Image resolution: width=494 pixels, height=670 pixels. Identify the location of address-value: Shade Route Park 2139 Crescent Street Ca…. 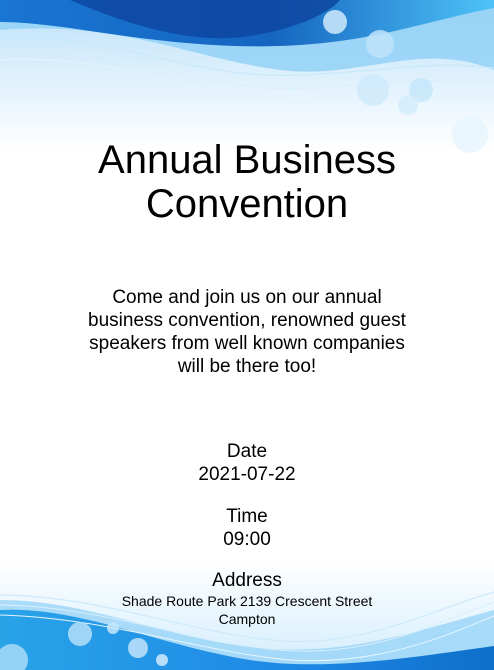
(247, 610).